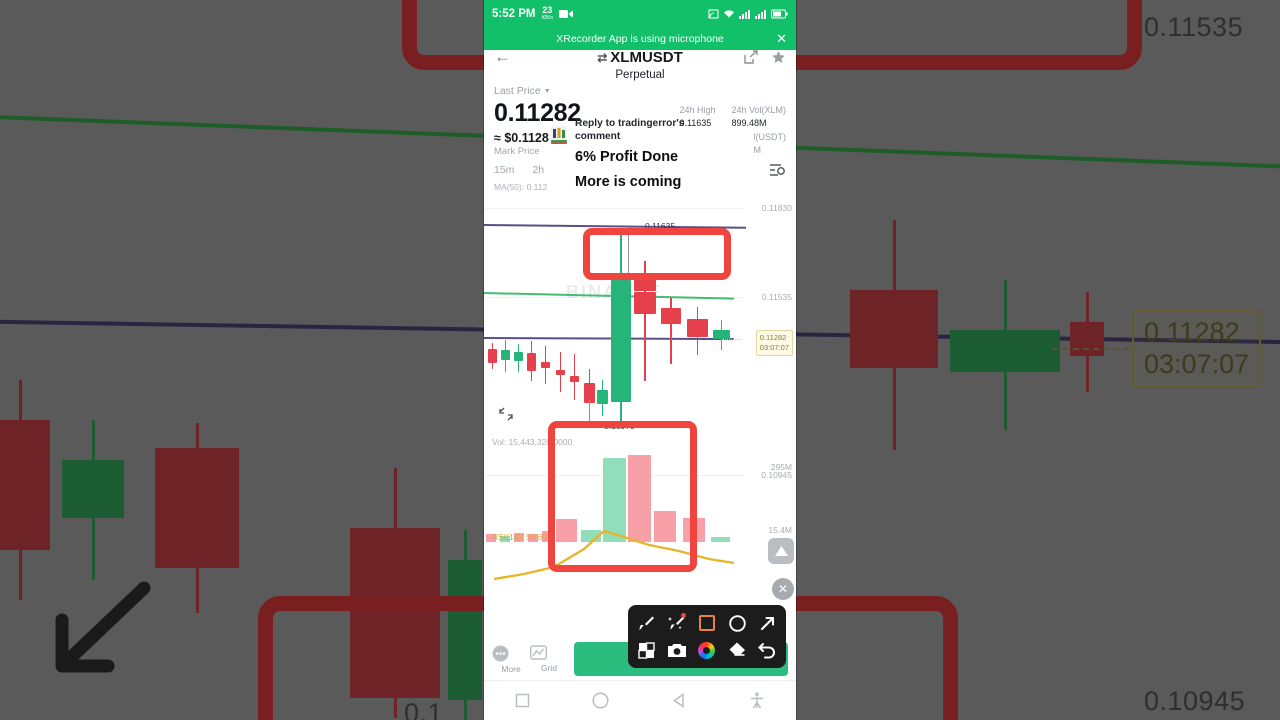 Image resolution: width=1280 pixels, height=720 pixels. What do you see at coordinates (1197, 364) in the screenshot?
I see `background-live-time: 03:07:07` at bounding box center [1197, 364].